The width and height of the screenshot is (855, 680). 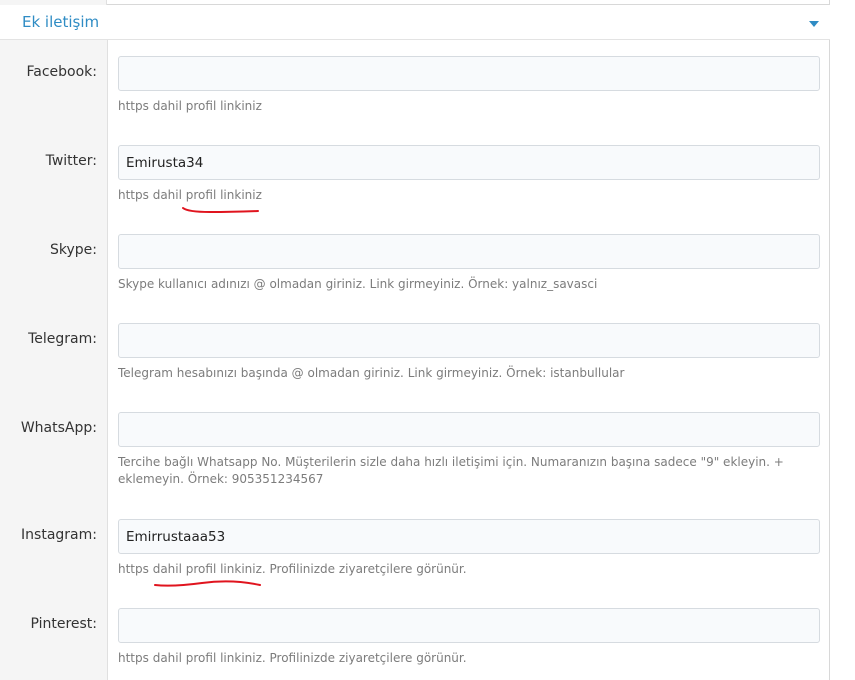 I want to click on telegram-input, so click(x=469, y=340).